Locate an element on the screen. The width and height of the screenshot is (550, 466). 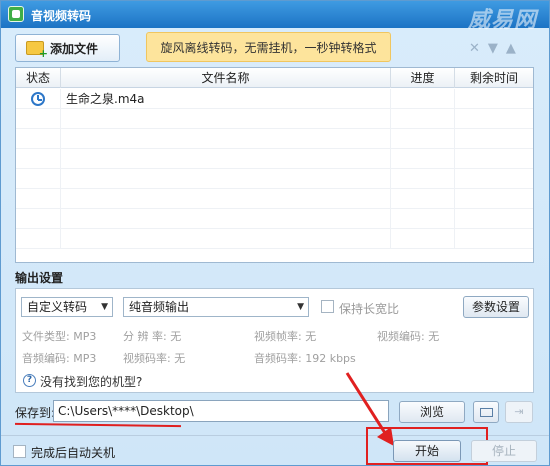
watermark-logo: 威易网 is located at coordinates (502, 20).